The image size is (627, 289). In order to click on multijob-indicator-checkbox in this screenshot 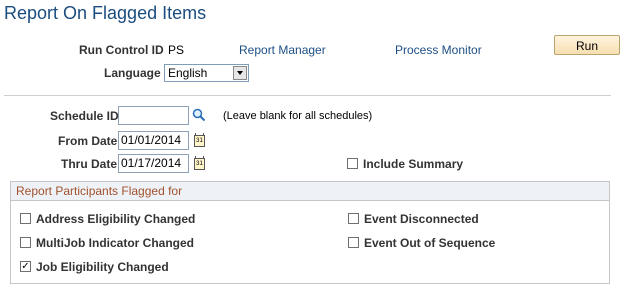, I will do `click(25, 242)`.